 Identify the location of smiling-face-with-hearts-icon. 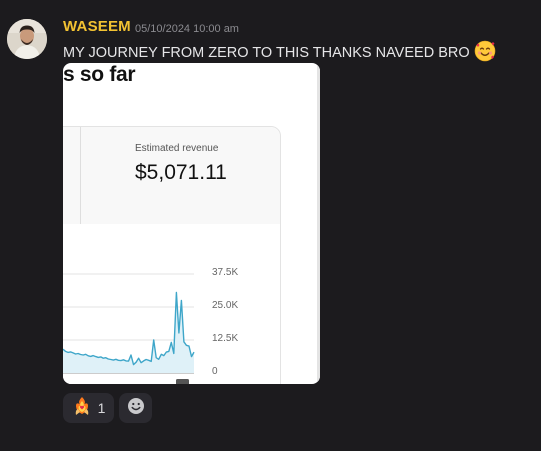
(485, 53).